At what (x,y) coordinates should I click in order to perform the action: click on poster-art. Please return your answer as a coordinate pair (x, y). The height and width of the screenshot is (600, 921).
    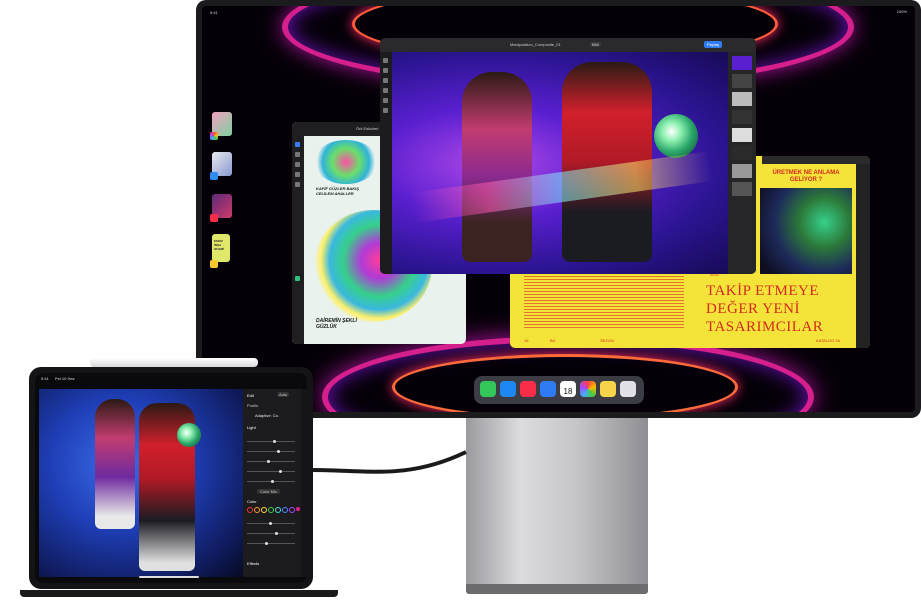
    Looking at the image, I should click on (806, 231).